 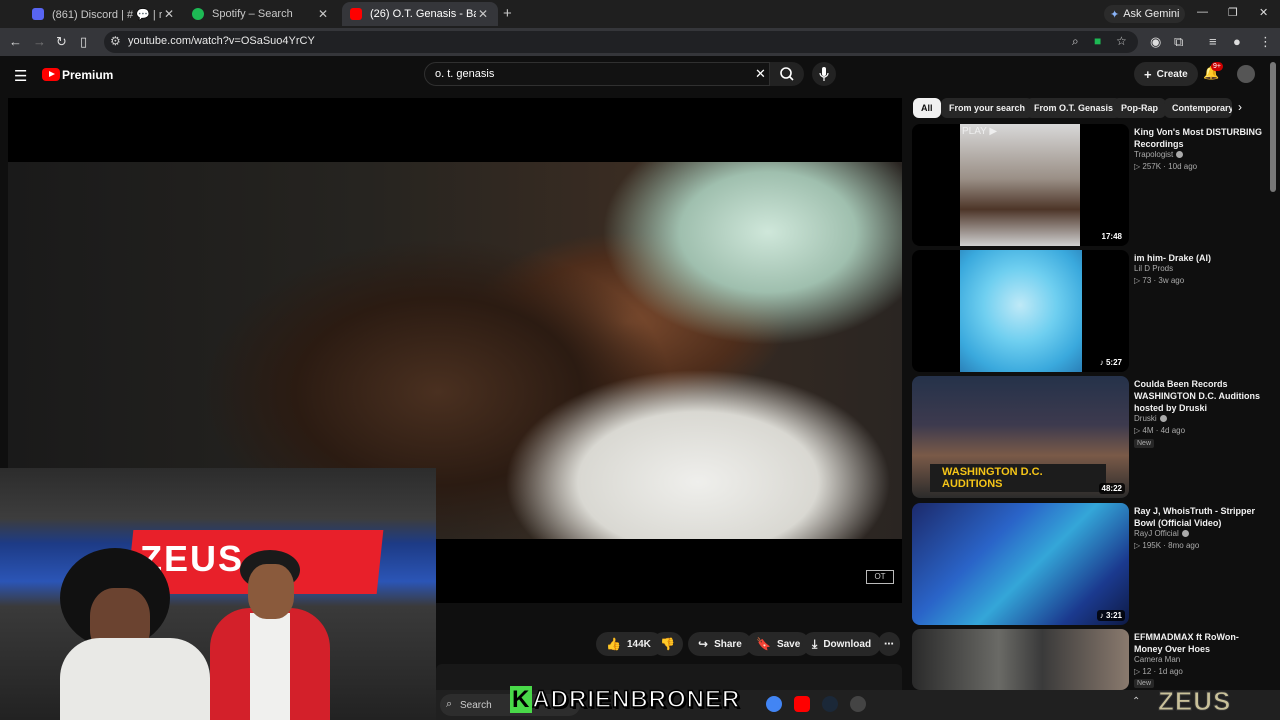 What do you see at coordinates (107, 14) in the screenshot?
I see `tab-title: (861) Discord | # 💬 | reactions` at bounding box center [107, 14].